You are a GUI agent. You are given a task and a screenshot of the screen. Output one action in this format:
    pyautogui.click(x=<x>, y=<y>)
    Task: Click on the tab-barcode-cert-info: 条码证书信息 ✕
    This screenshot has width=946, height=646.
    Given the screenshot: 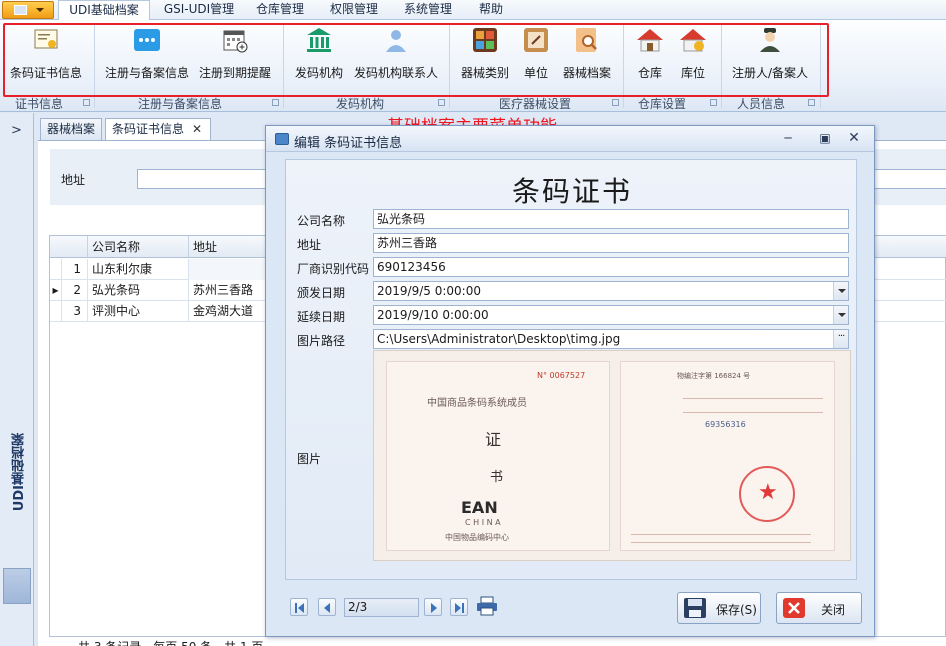 What is the action you would take?
    pyautogui.click(x=158, y=129)
    